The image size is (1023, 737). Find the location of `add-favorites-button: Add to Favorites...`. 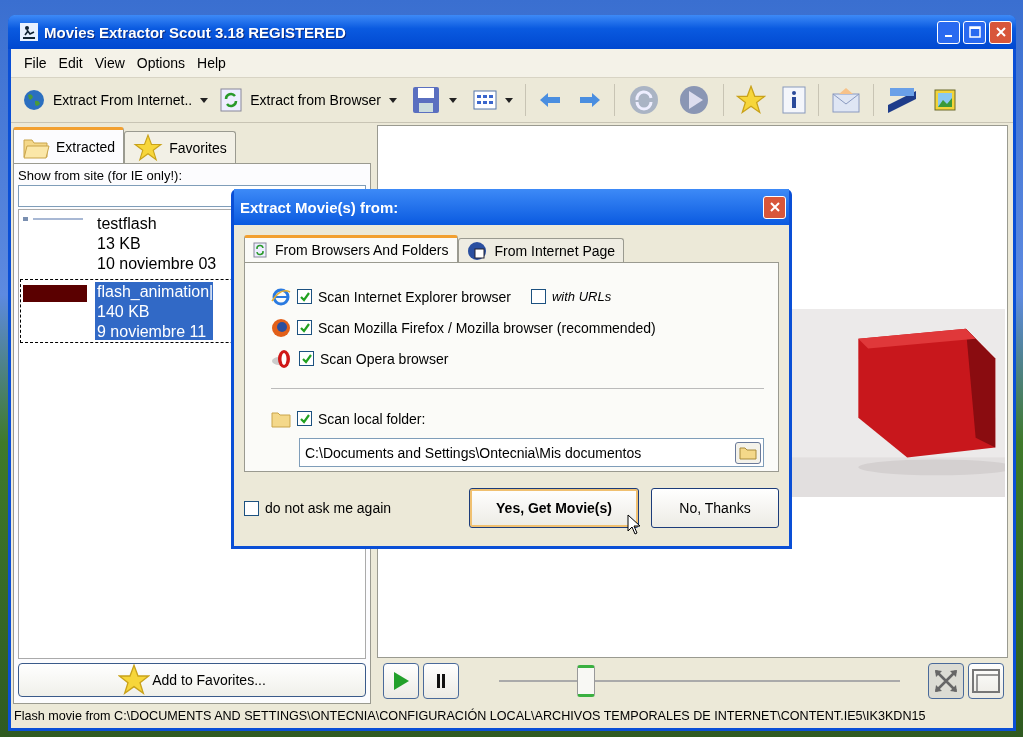

add-favorites-button: Add to Favorites... is located at coordinates (192, 680).